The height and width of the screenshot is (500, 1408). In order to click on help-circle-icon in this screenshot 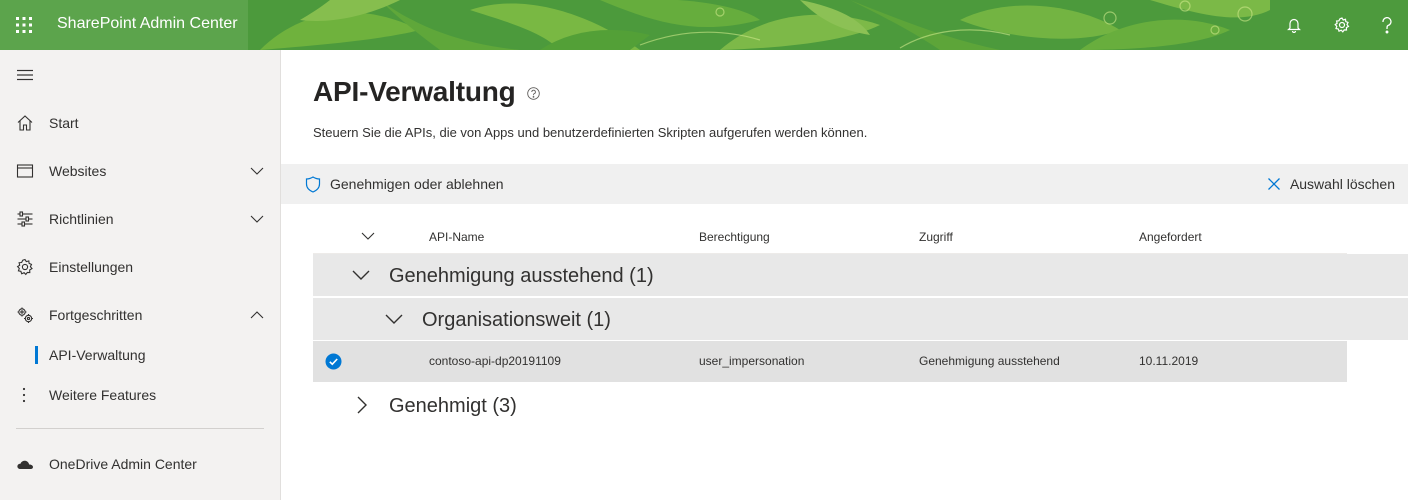, I will do `click(533, 93)`.